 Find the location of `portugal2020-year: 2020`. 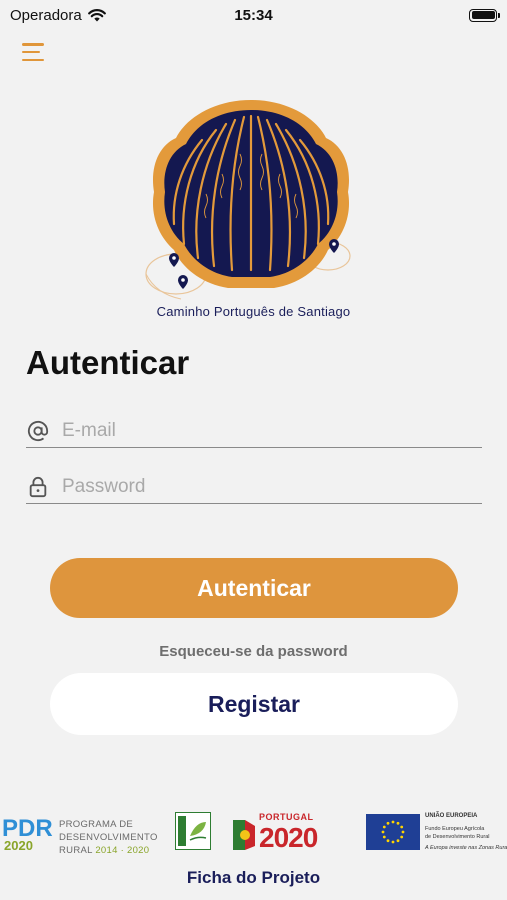

portugal2020-year: 2020 is located at coordinates (288, 837).